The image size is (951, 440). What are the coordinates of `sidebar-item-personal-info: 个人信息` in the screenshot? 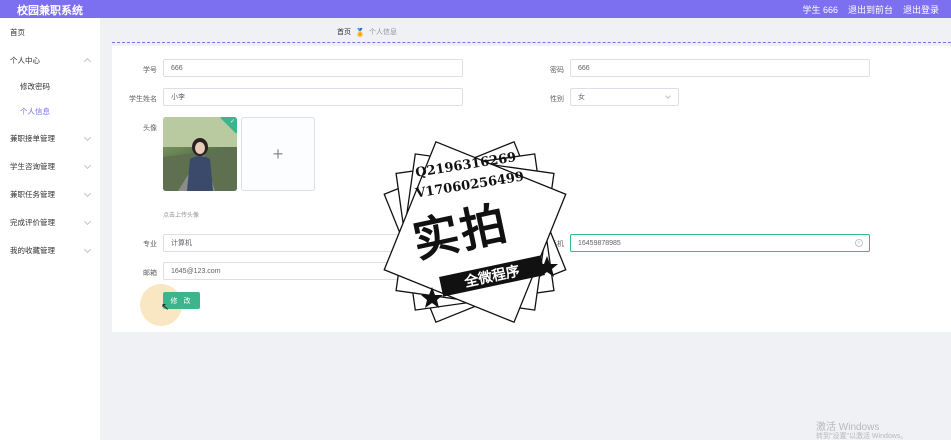 It's located at (50, 111).